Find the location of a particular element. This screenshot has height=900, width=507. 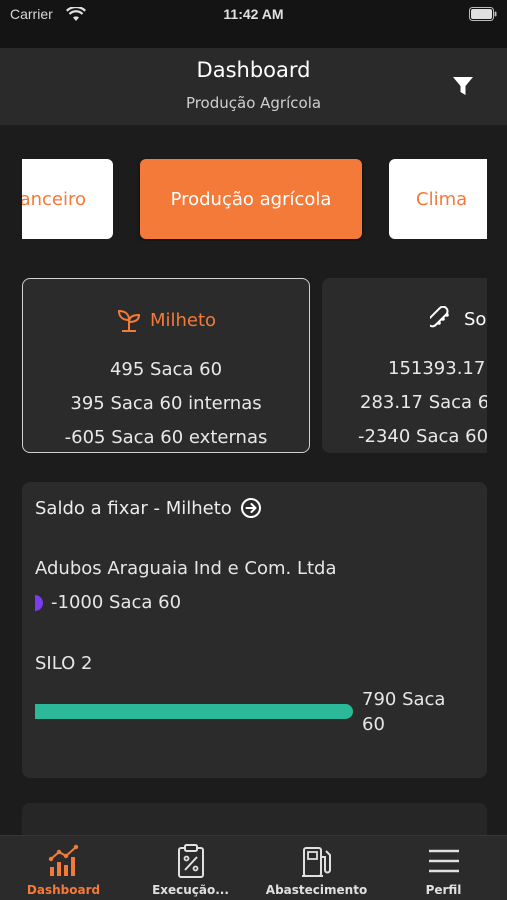

company-value: -1000 Saca 60 is located at coordinates (116, 602).